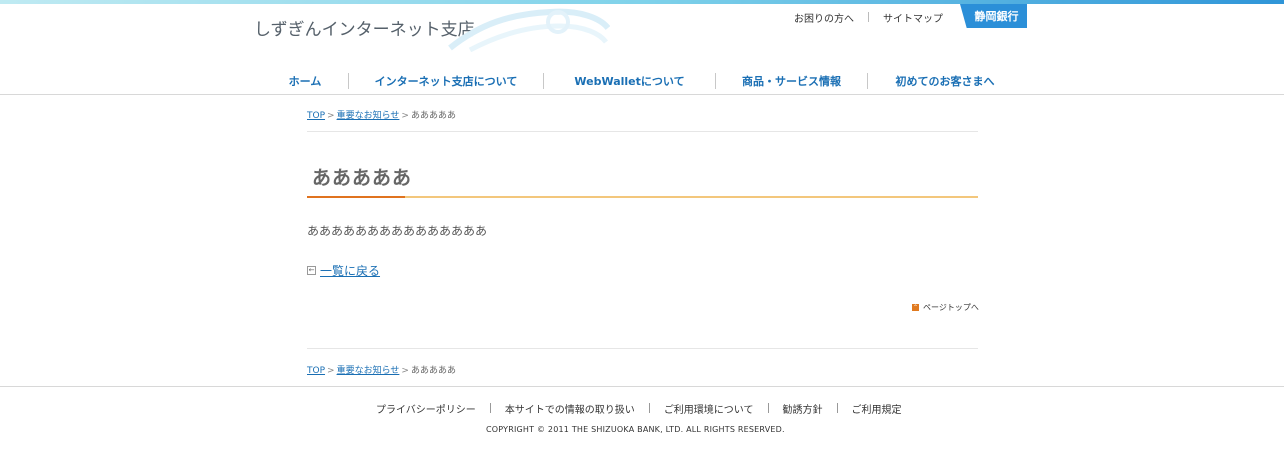 The width and height of the screenshot is (1284, 449). What do you see at coordinates (350, 270) in the screenshot?
I see `back-to-list-link: 一覧に戻る` at bounding box center [350, 270].